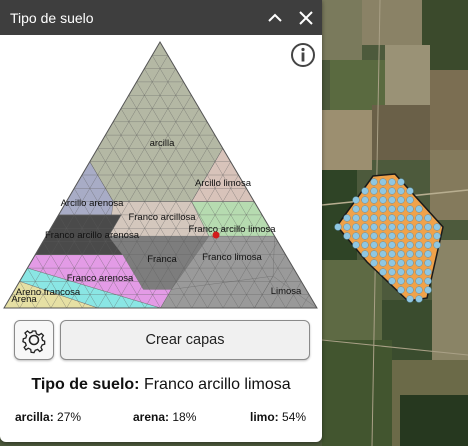 The width and height of the screenshot is (468, 446). Describe the element at coordinates (303, 55) in the screenshot. I see `info-icon` at that location.